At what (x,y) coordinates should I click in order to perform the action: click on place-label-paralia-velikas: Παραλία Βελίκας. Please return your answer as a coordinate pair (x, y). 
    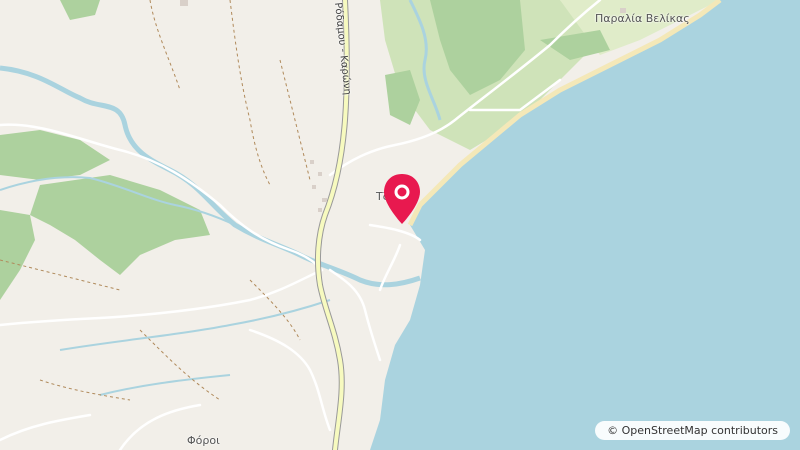
    Looking at the image, I should click on (642, 18).